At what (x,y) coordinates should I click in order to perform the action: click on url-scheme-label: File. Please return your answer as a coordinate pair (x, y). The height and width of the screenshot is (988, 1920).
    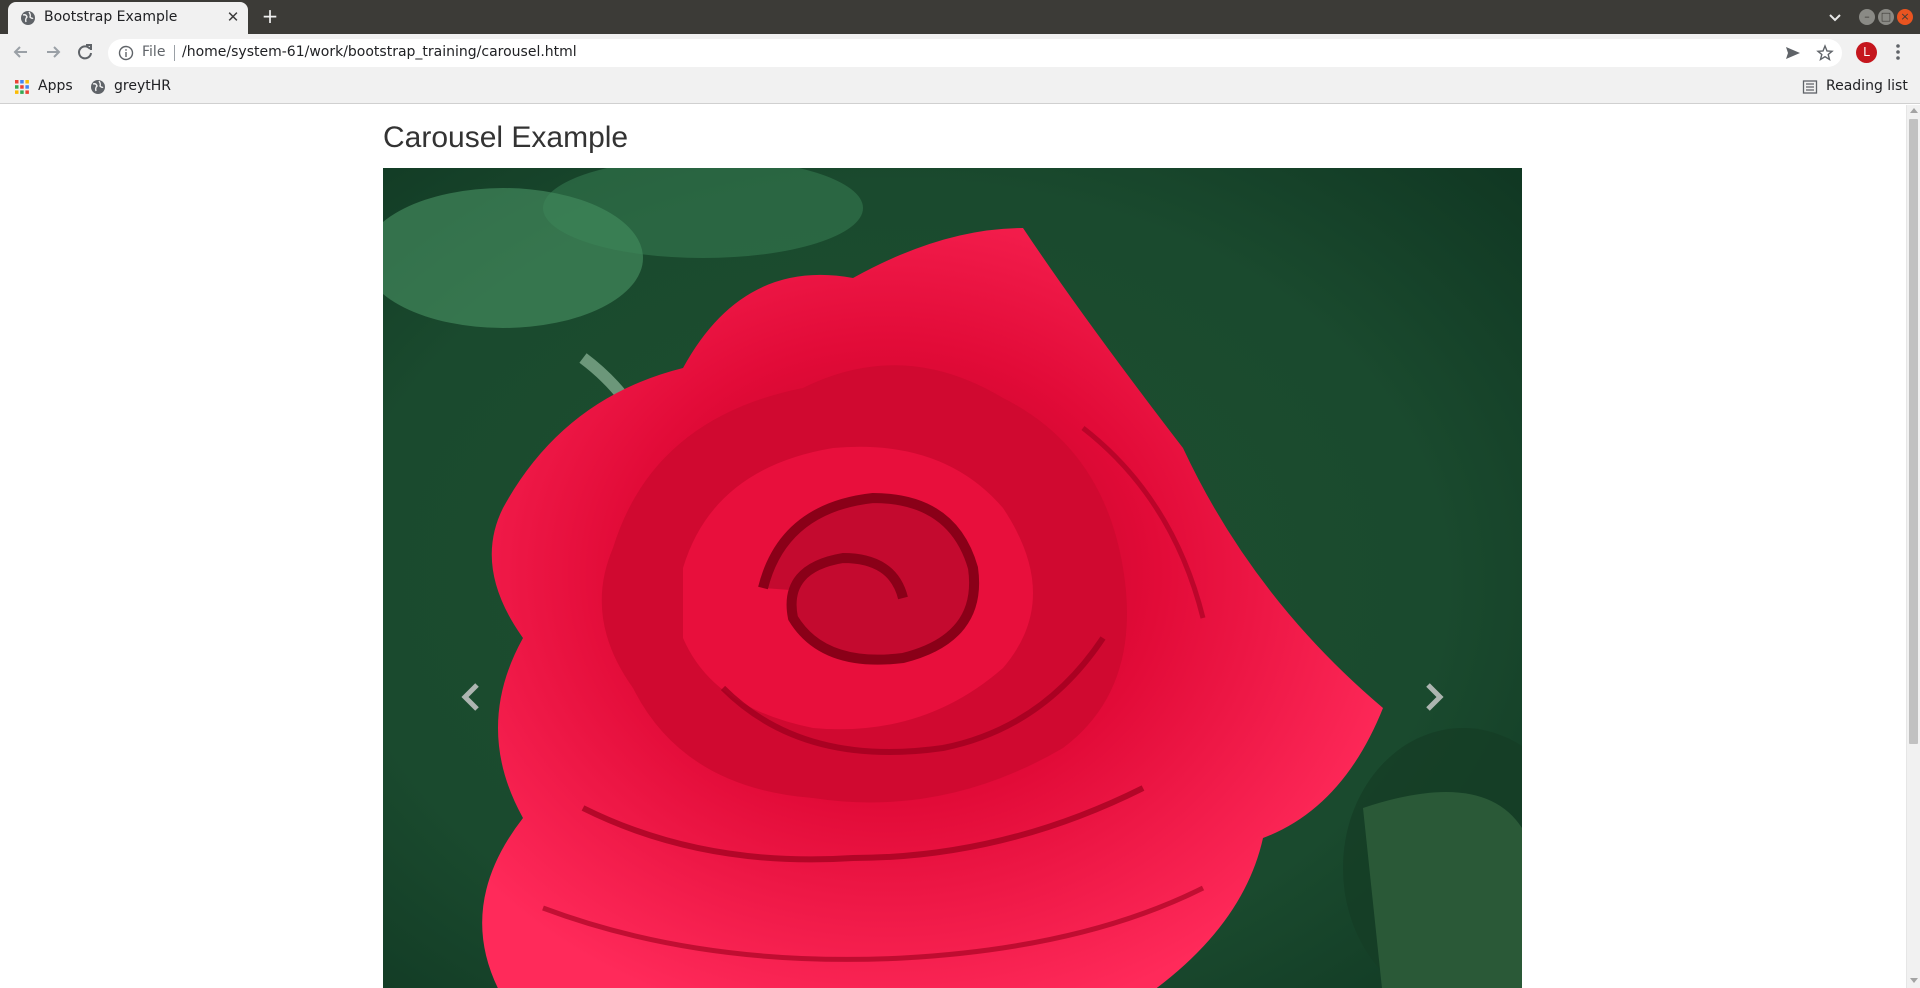
    Looking at the image, I should click on (154, 52).